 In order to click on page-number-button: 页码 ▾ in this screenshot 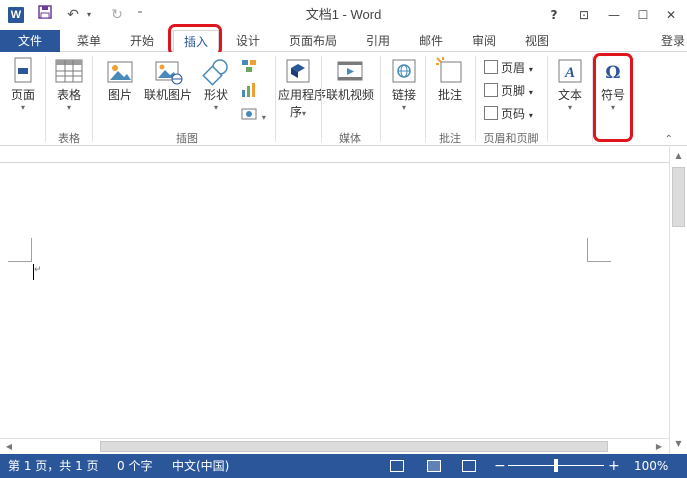, I will do `click(508, 114)`.